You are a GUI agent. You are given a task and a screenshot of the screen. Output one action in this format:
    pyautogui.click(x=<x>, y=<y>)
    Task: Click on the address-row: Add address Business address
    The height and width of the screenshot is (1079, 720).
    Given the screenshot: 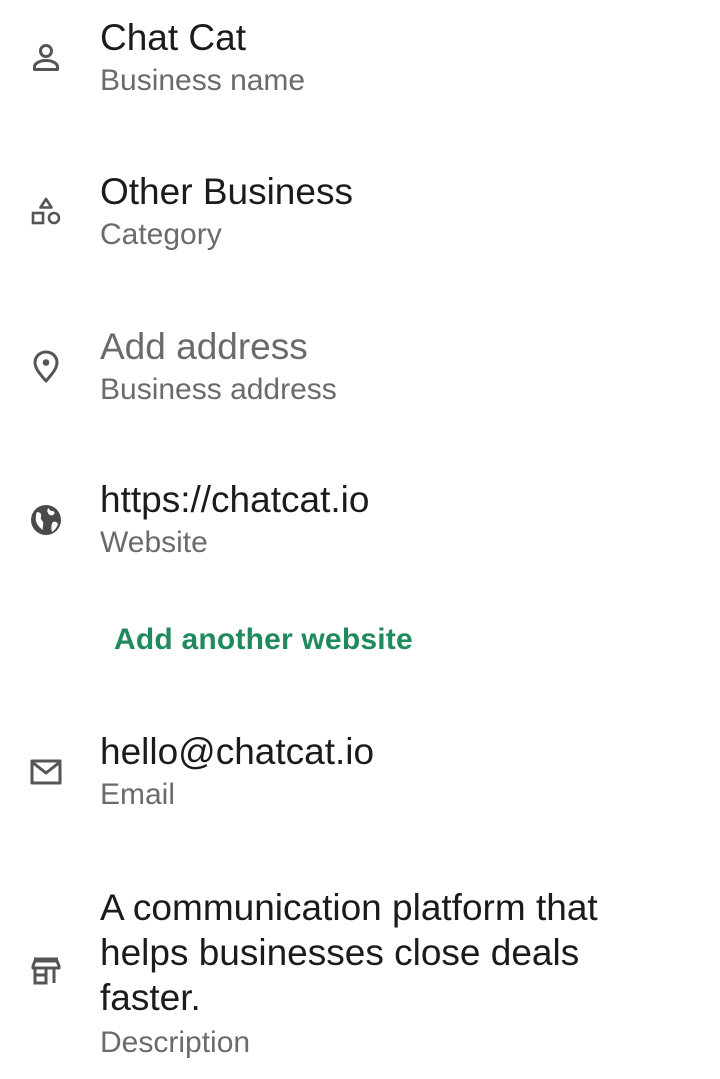 What is the action you would take?
    pyautogui.click(x=360, y=370)
    